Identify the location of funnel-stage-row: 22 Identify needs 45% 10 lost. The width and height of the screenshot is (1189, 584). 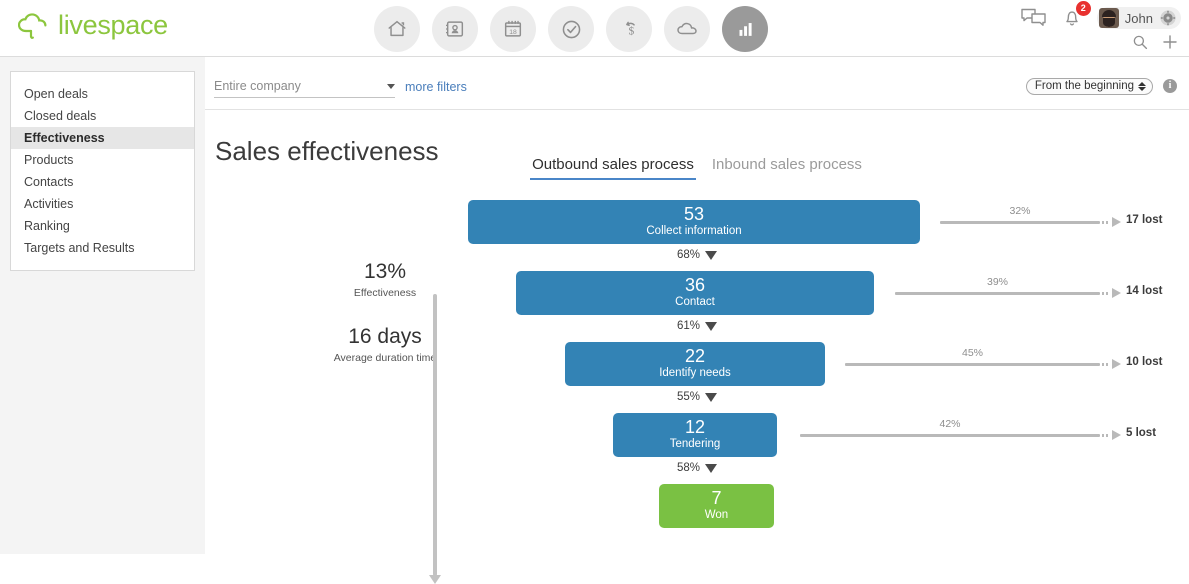
(697, 364).